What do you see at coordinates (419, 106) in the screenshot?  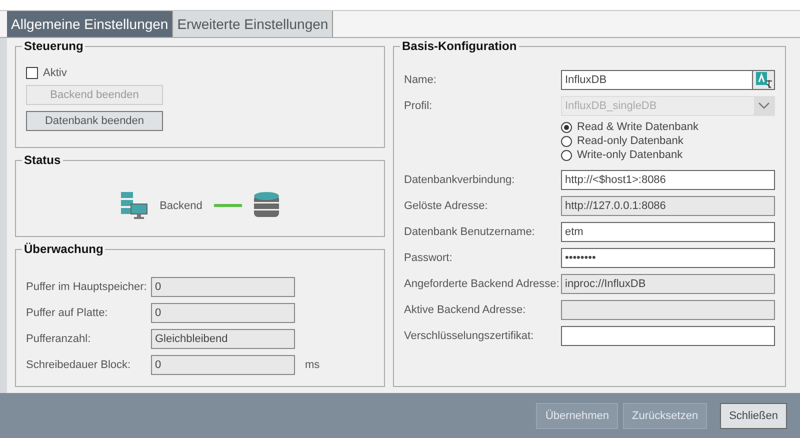 I see `field-label: Profil:` at bounding box center [419, 106].